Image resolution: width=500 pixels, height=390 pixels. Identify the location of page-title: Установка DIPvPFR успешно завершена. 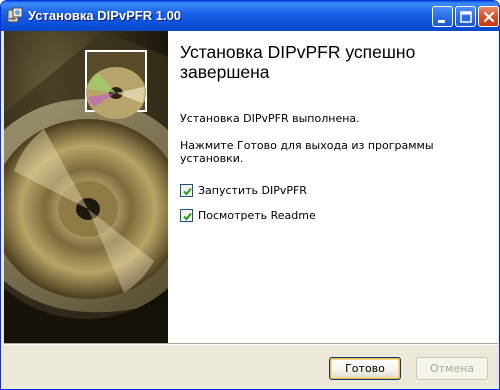
(298, 62).